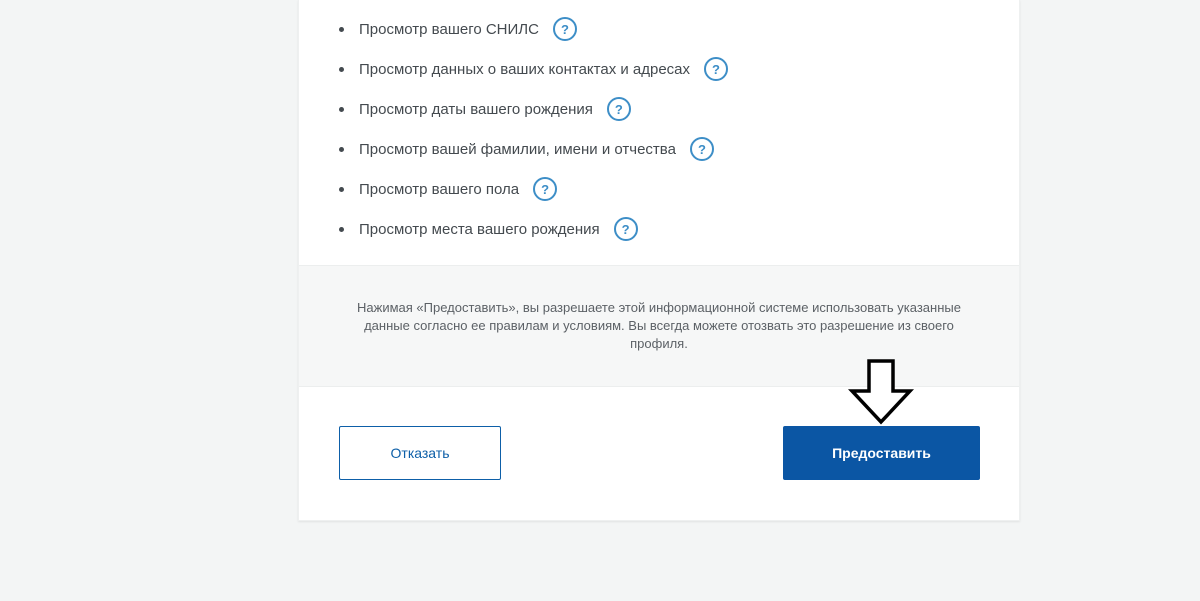  What do you see at coordinates (420, 453) in the screenshot?
I see `decline-button: Отказать` at bounding box center [420, 453].